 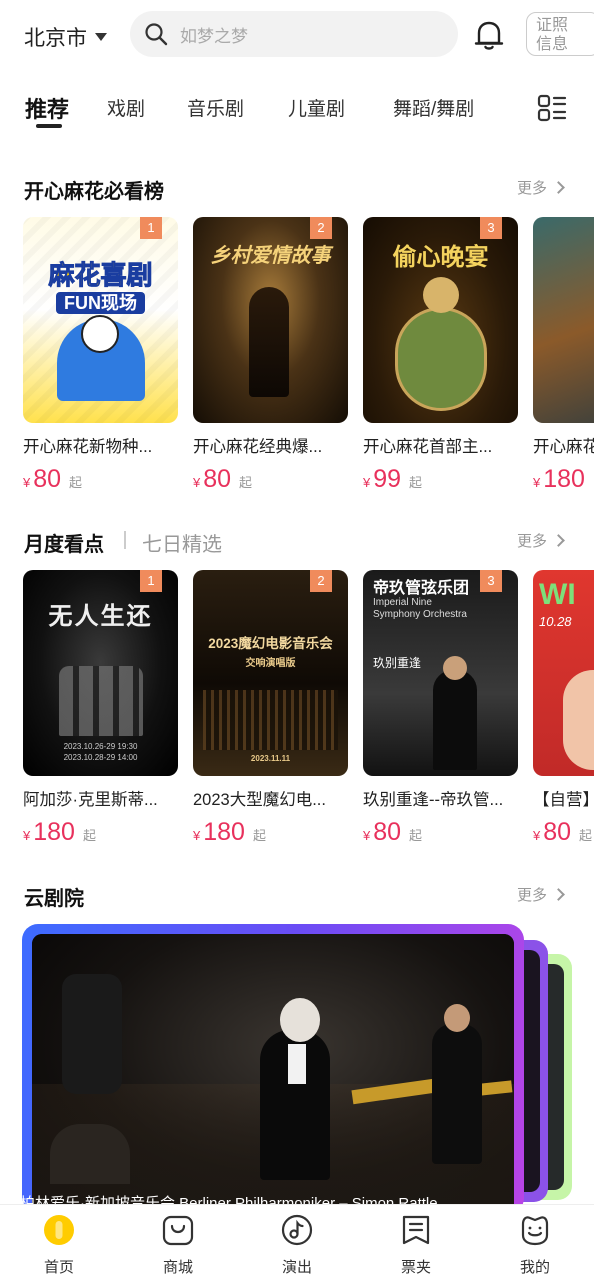 I want to click on show-poster: 偷心晚宴 3, so click(x=440, y=320).